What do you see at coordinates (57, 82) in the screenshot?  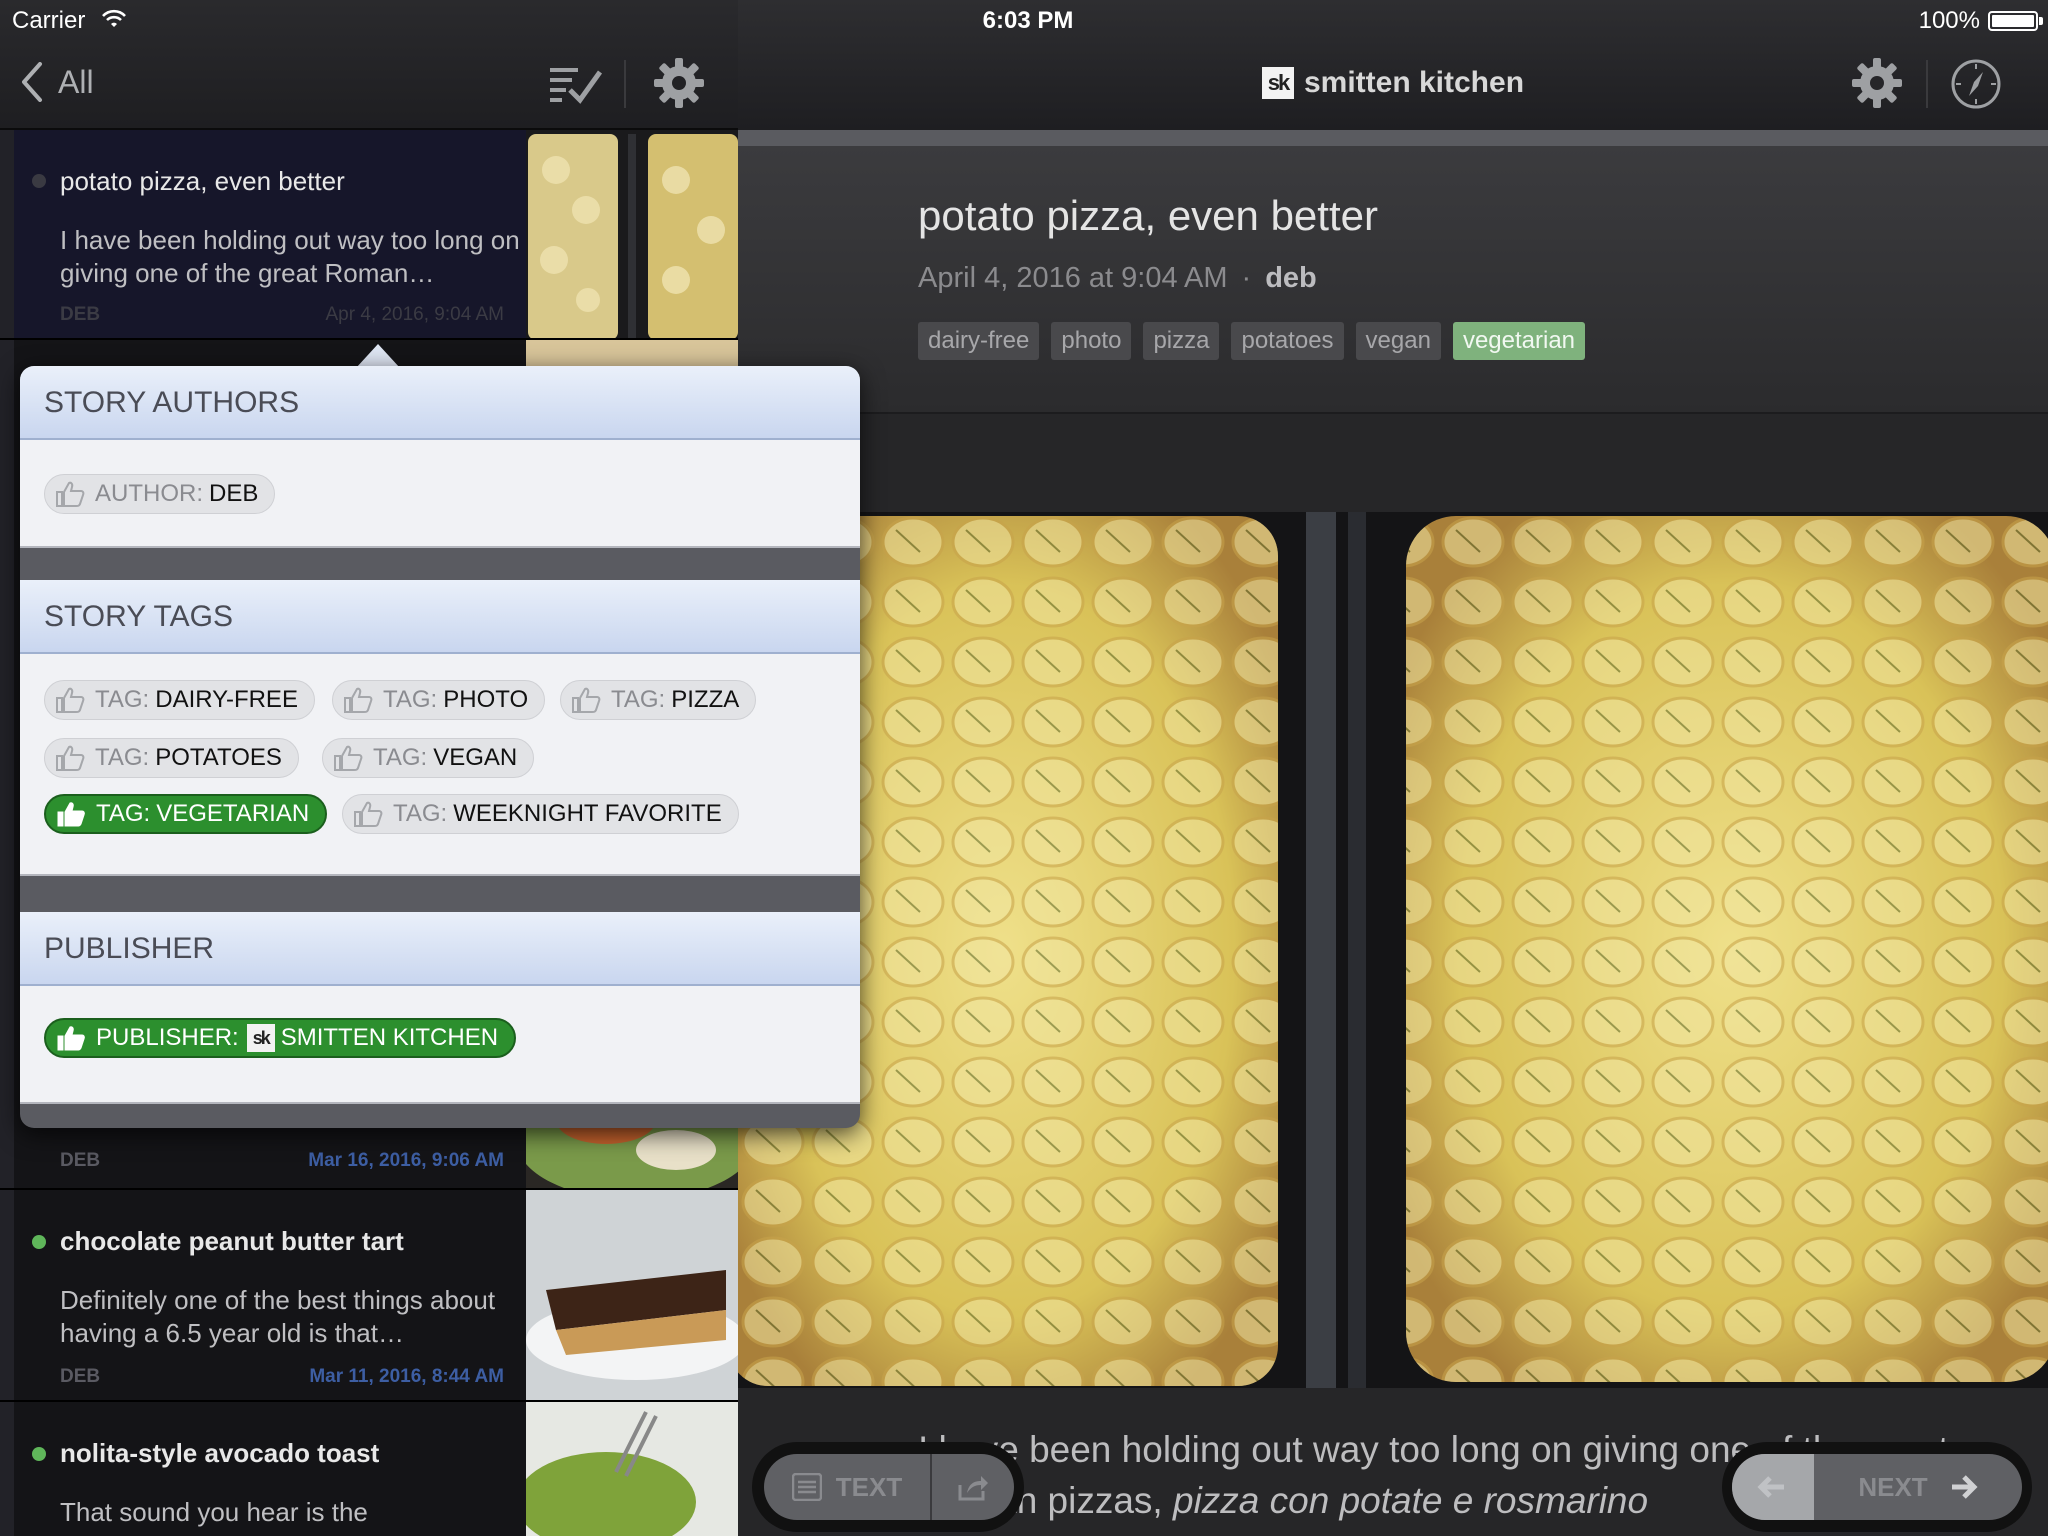 I see `back-button: All` at bounding box center [57, 82].